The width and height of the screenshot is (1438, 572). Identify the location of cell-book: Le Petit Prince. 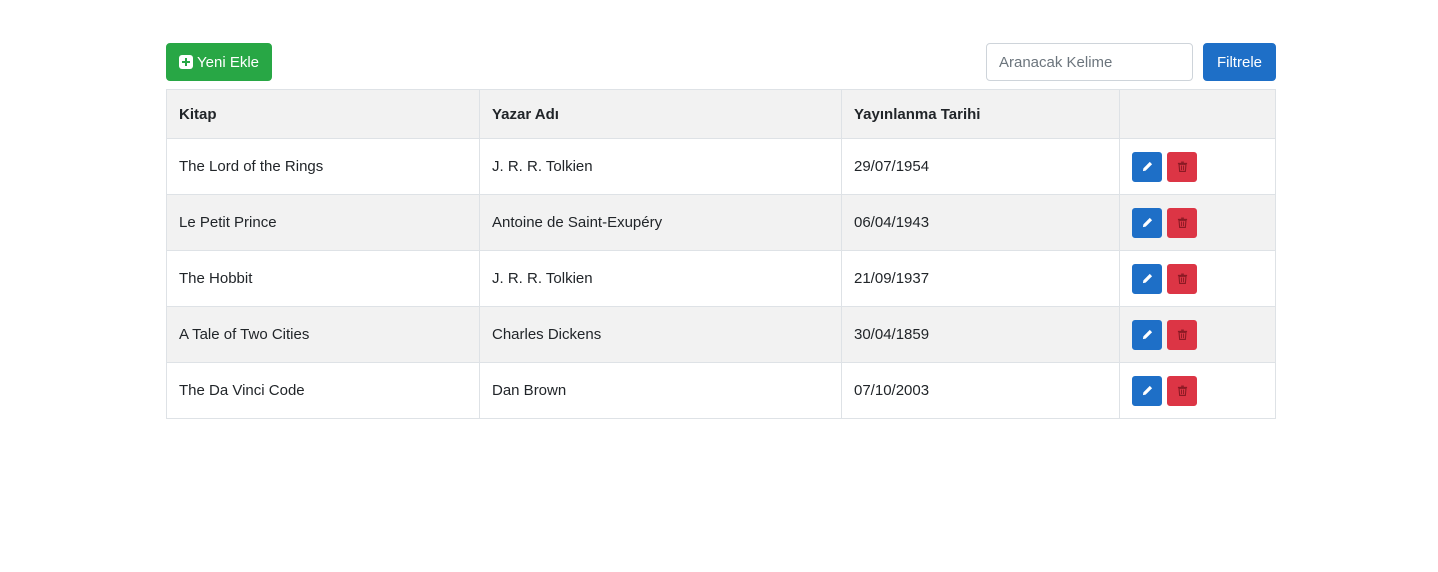
(323, 222).